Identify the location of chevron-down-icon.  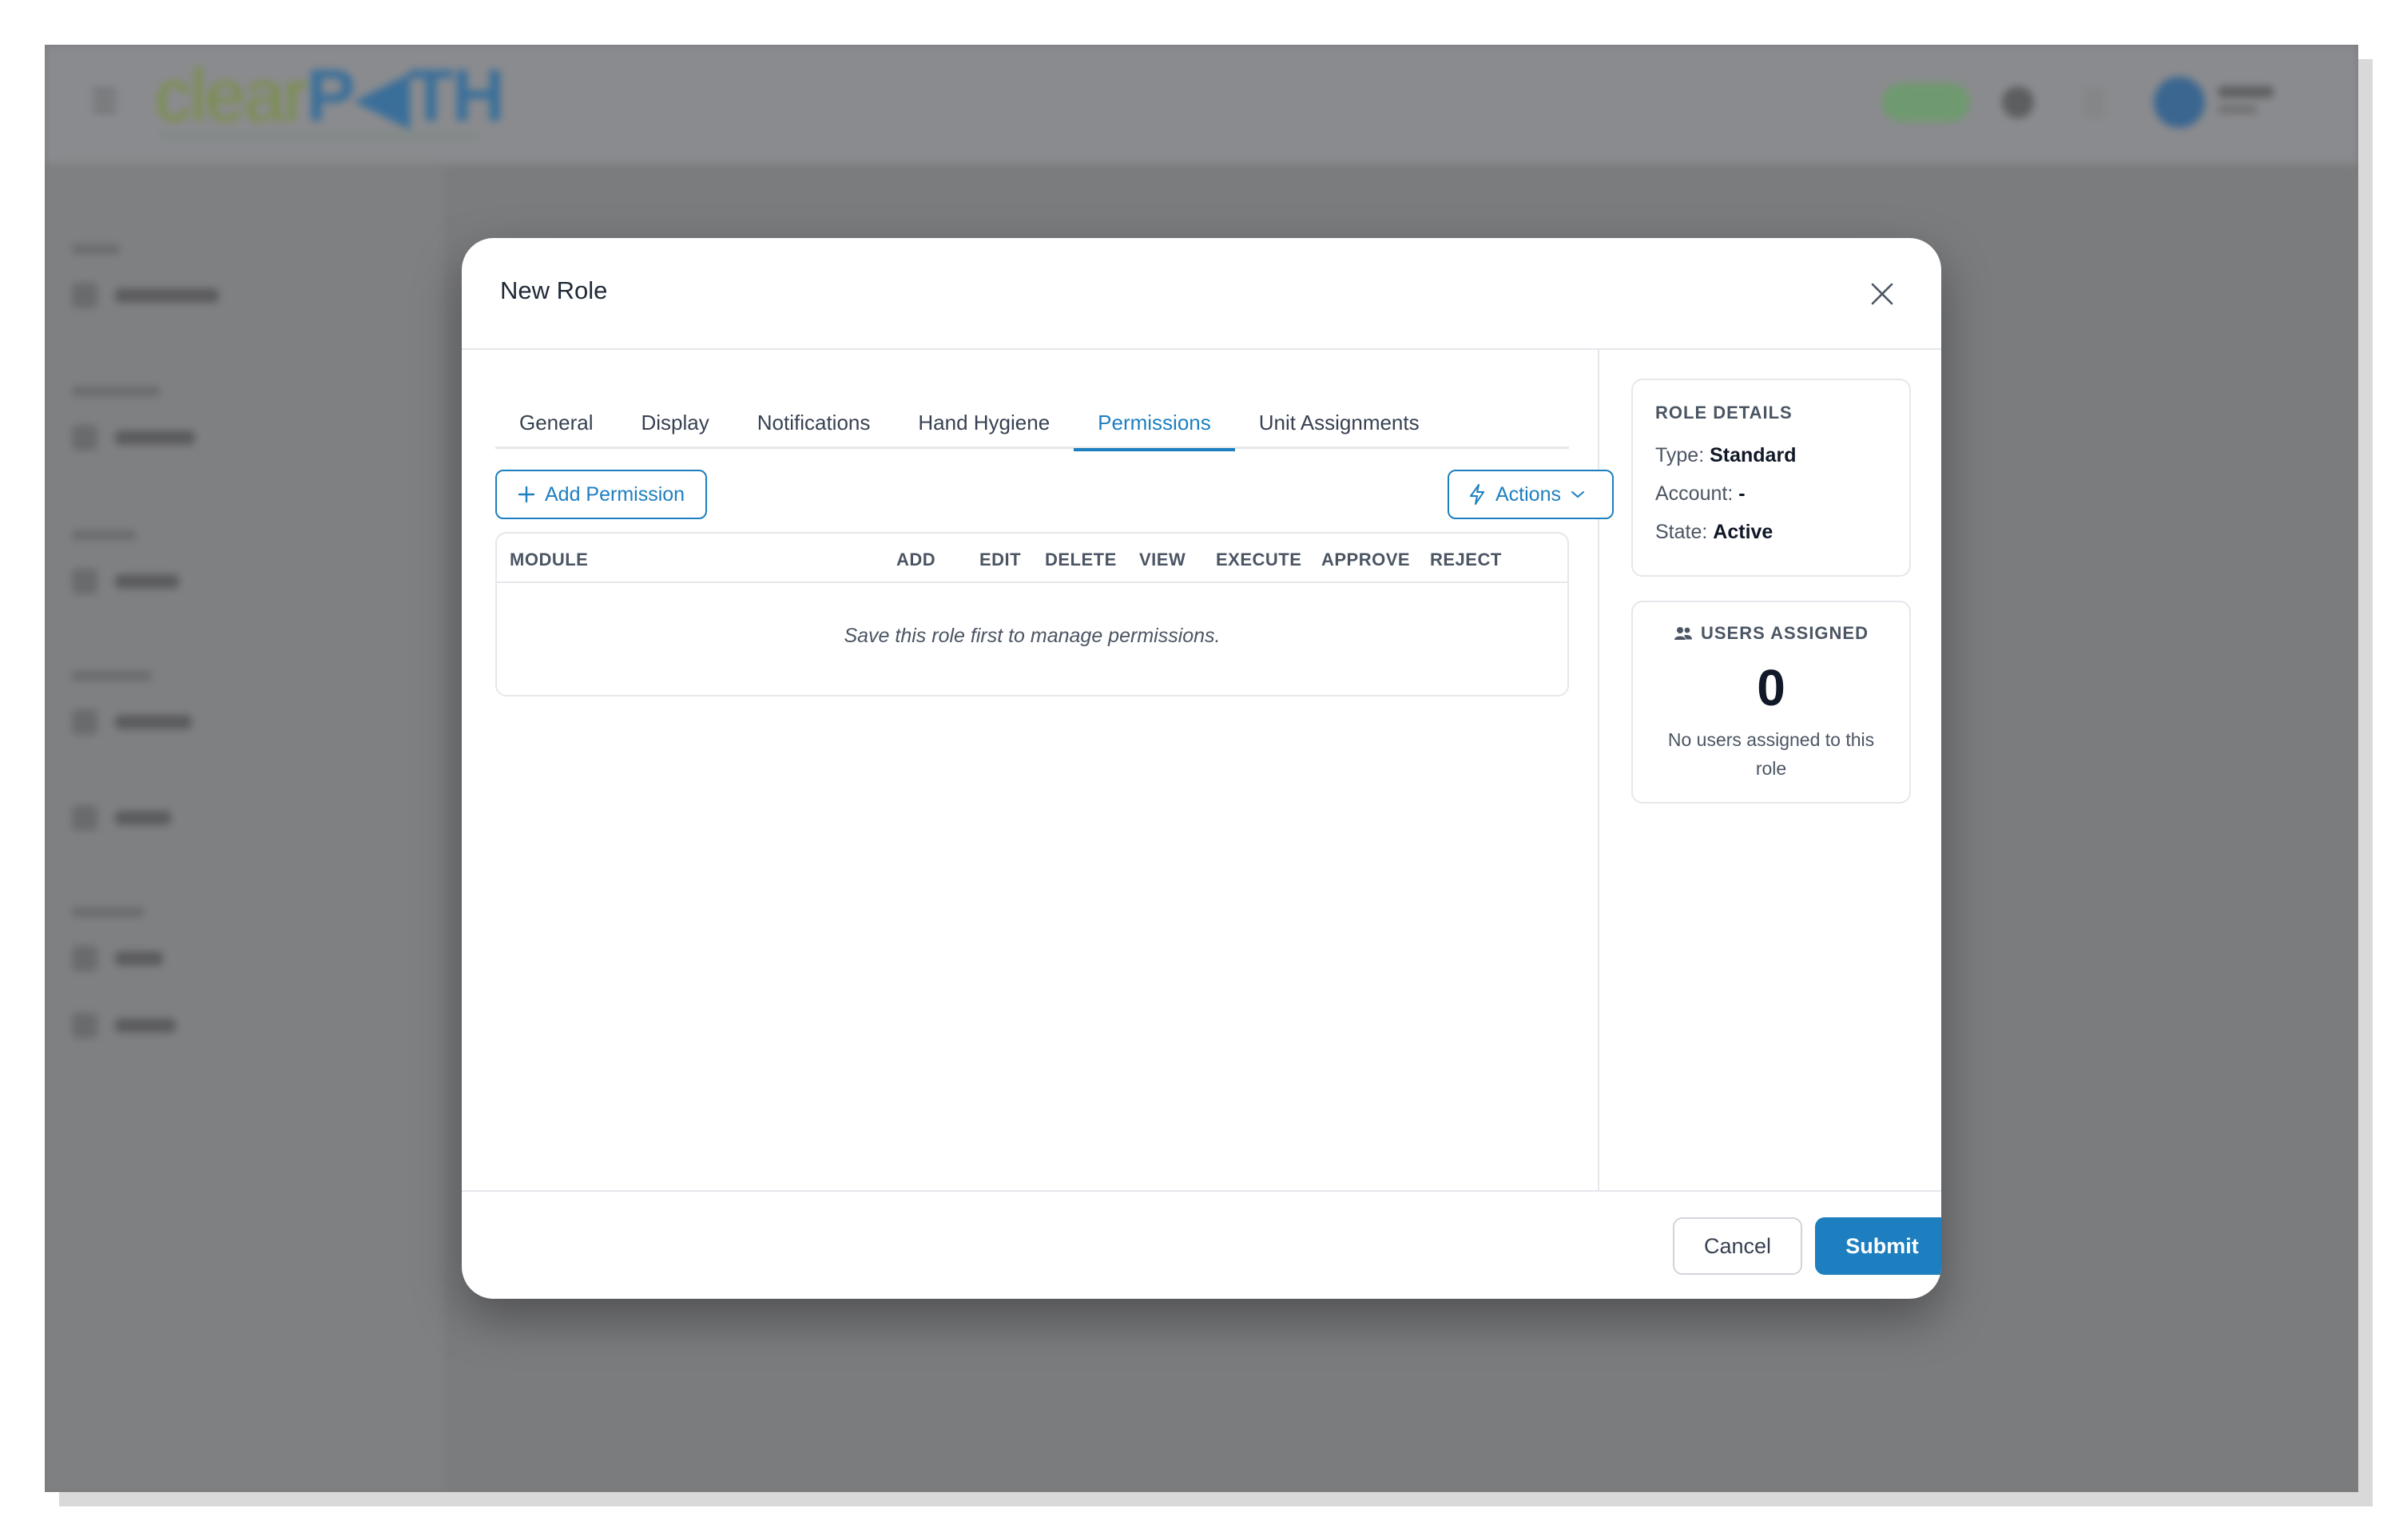
(1577, 495).